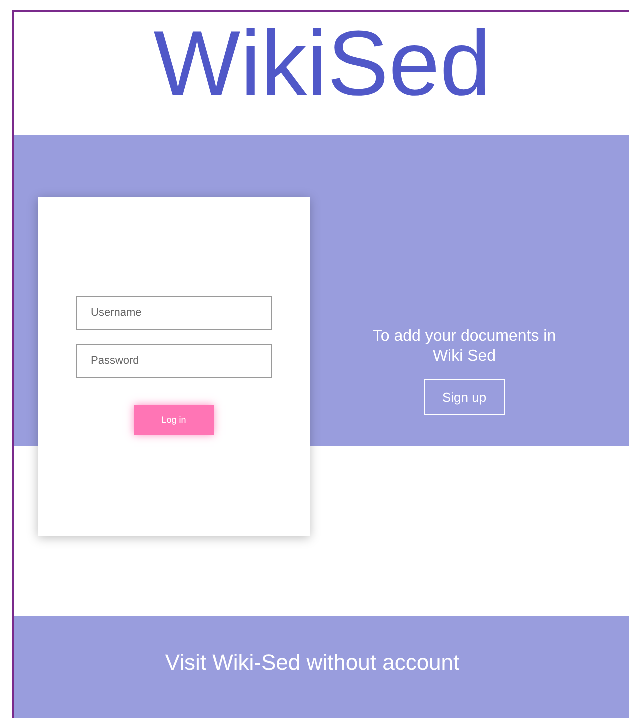 Image resolution: width=629 pixels, height=718 pixels. What do you see at coordinates (174, 420) in the screenshot?
I see `login-button: Log in` at bounding box center [174, 420].